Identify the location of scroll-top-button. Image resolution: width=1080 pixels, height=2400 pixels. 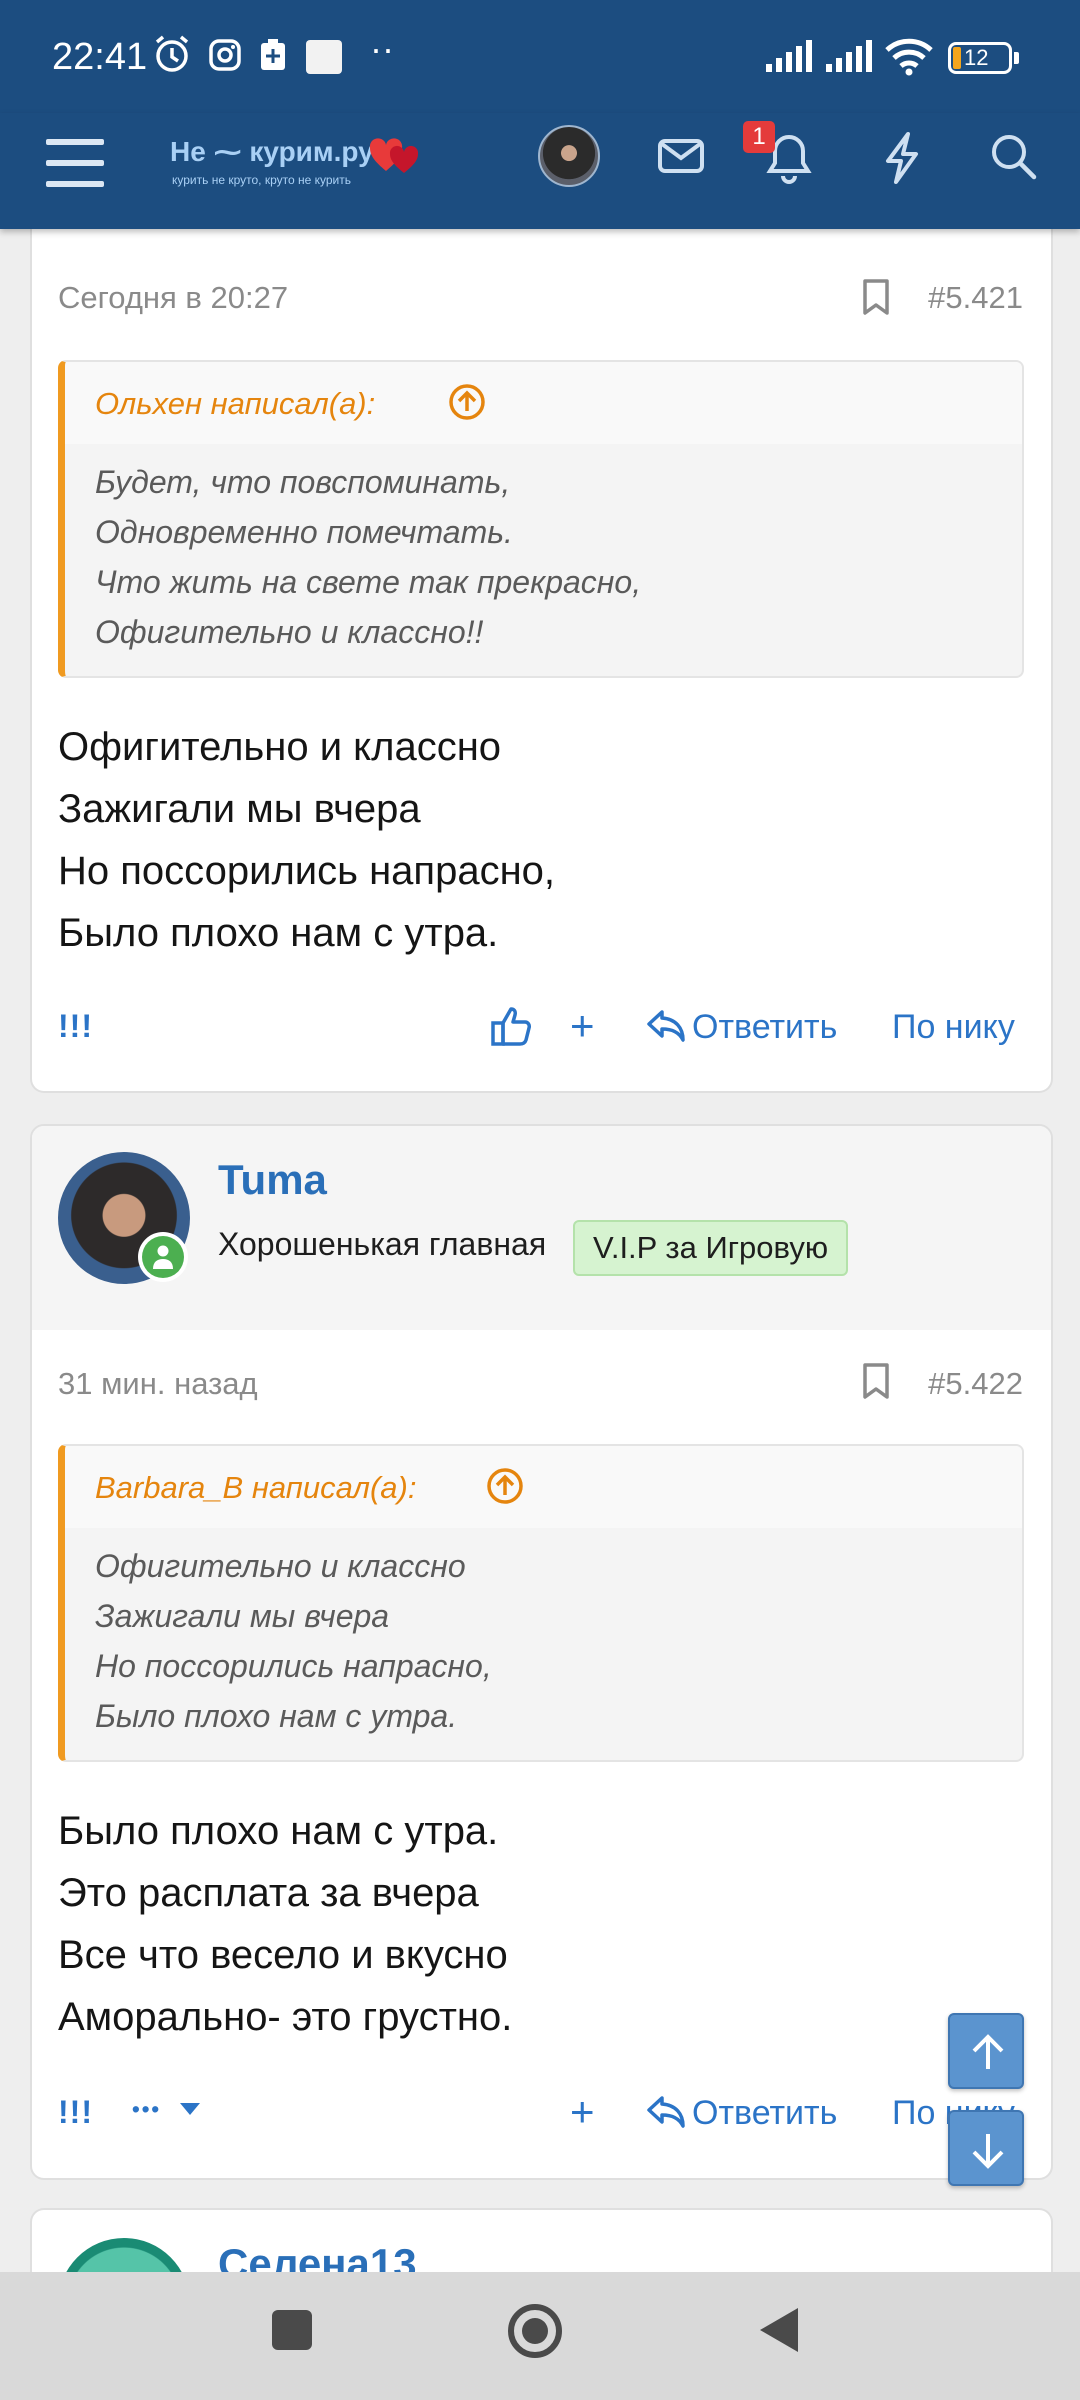
(986, 2051).